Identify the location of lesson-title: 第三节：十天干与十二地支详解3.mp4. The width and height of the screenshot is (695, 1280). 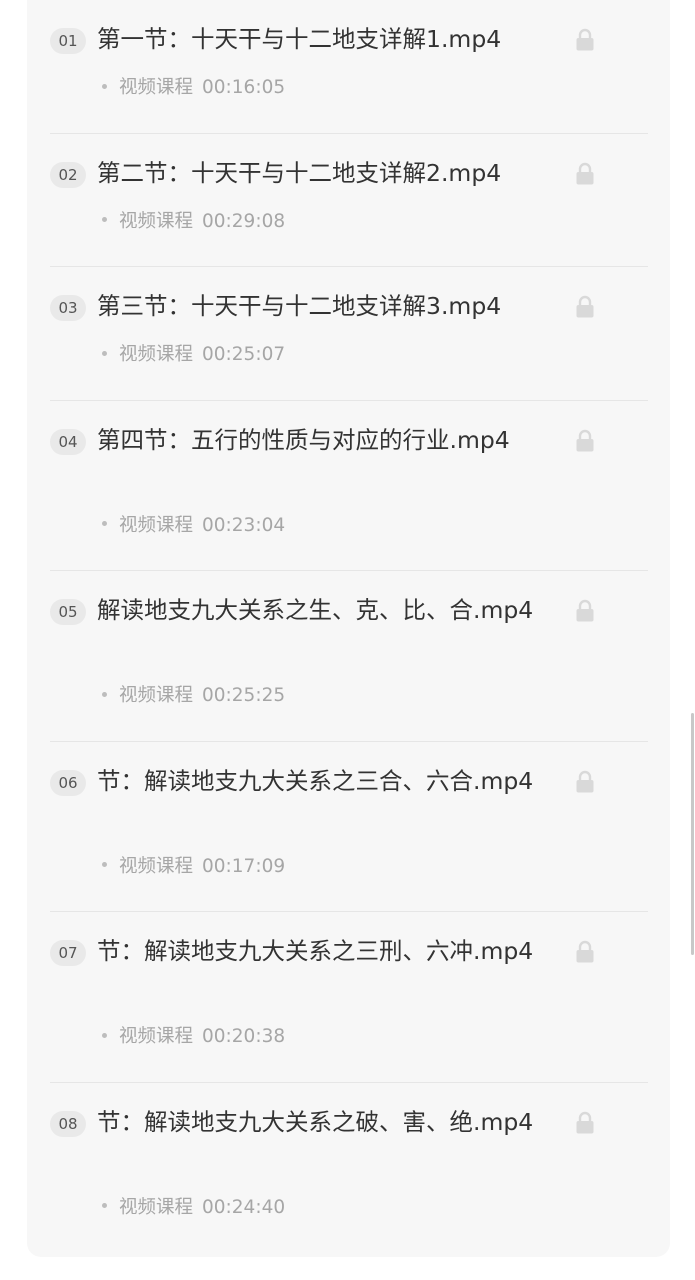
(319, 306).